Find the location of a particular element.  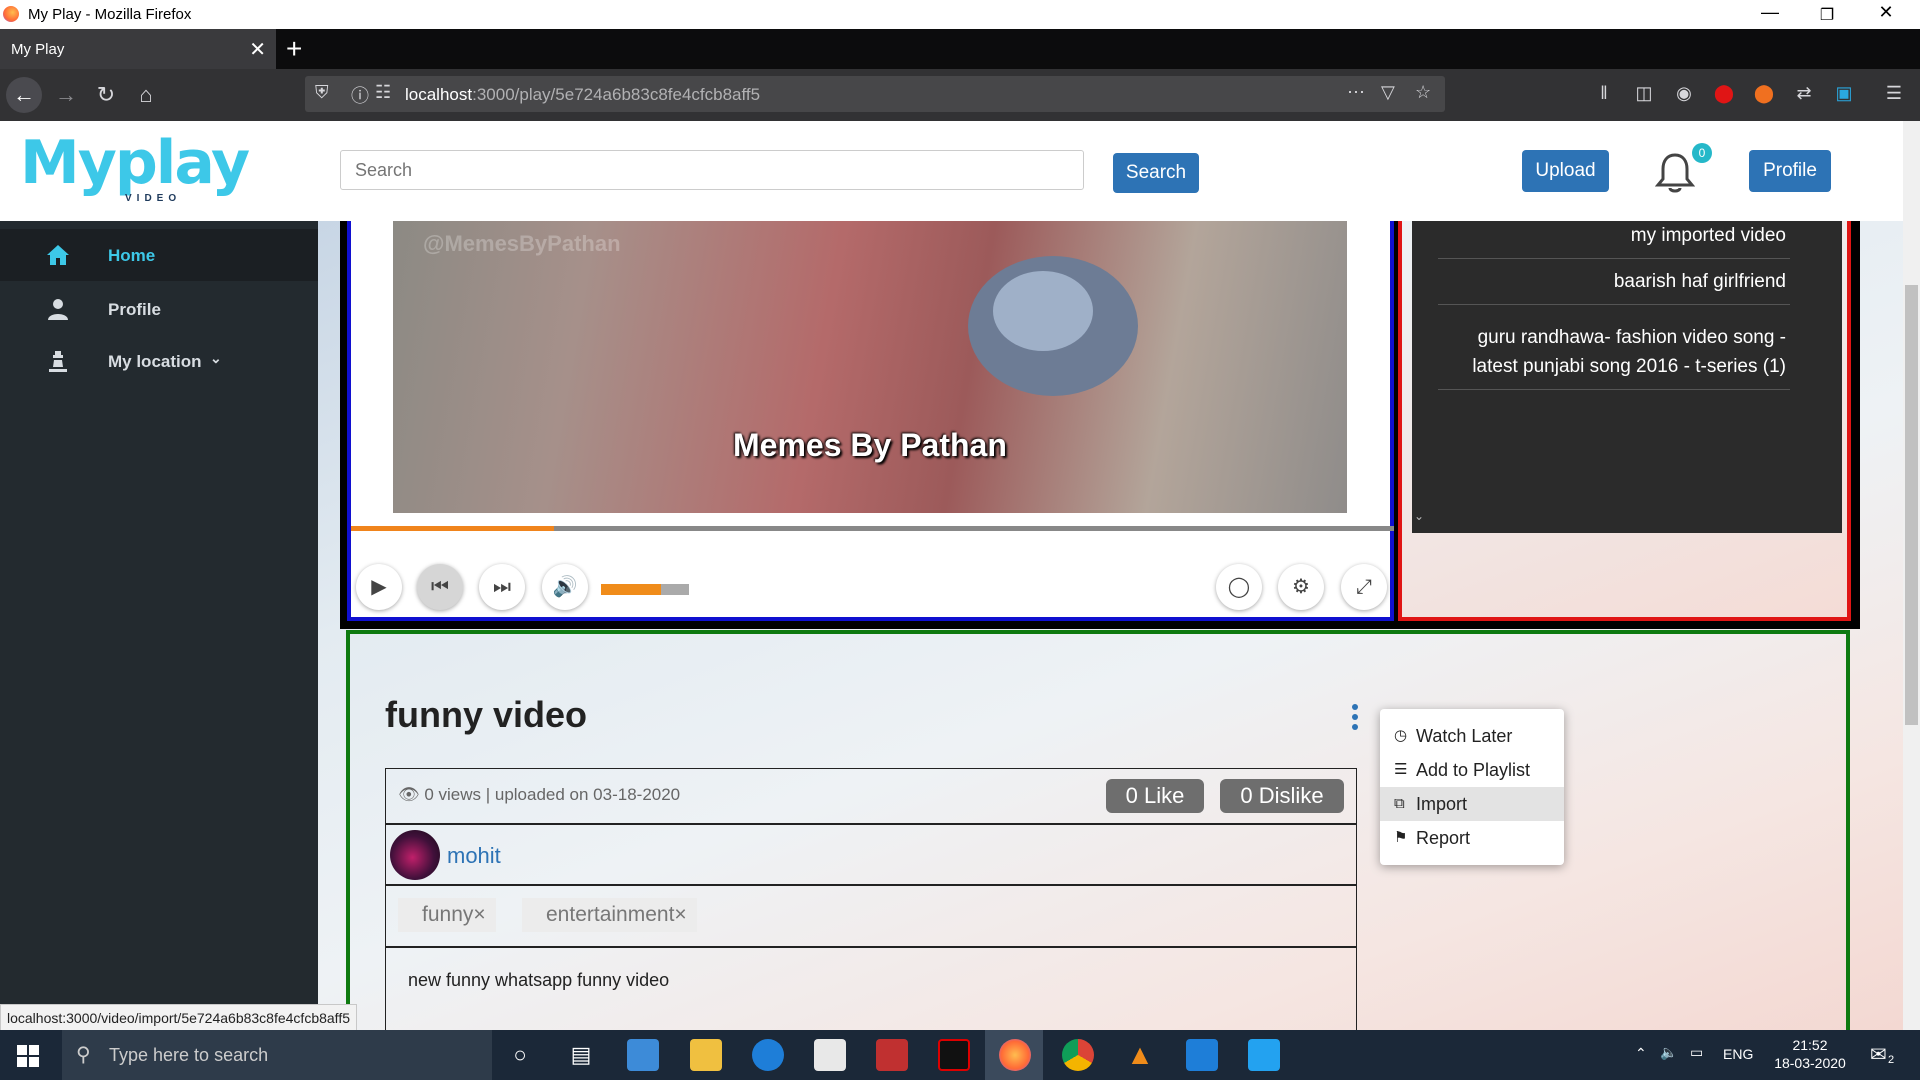

dislike-button: 0 Dislike is located at coordinates (1282, 796).